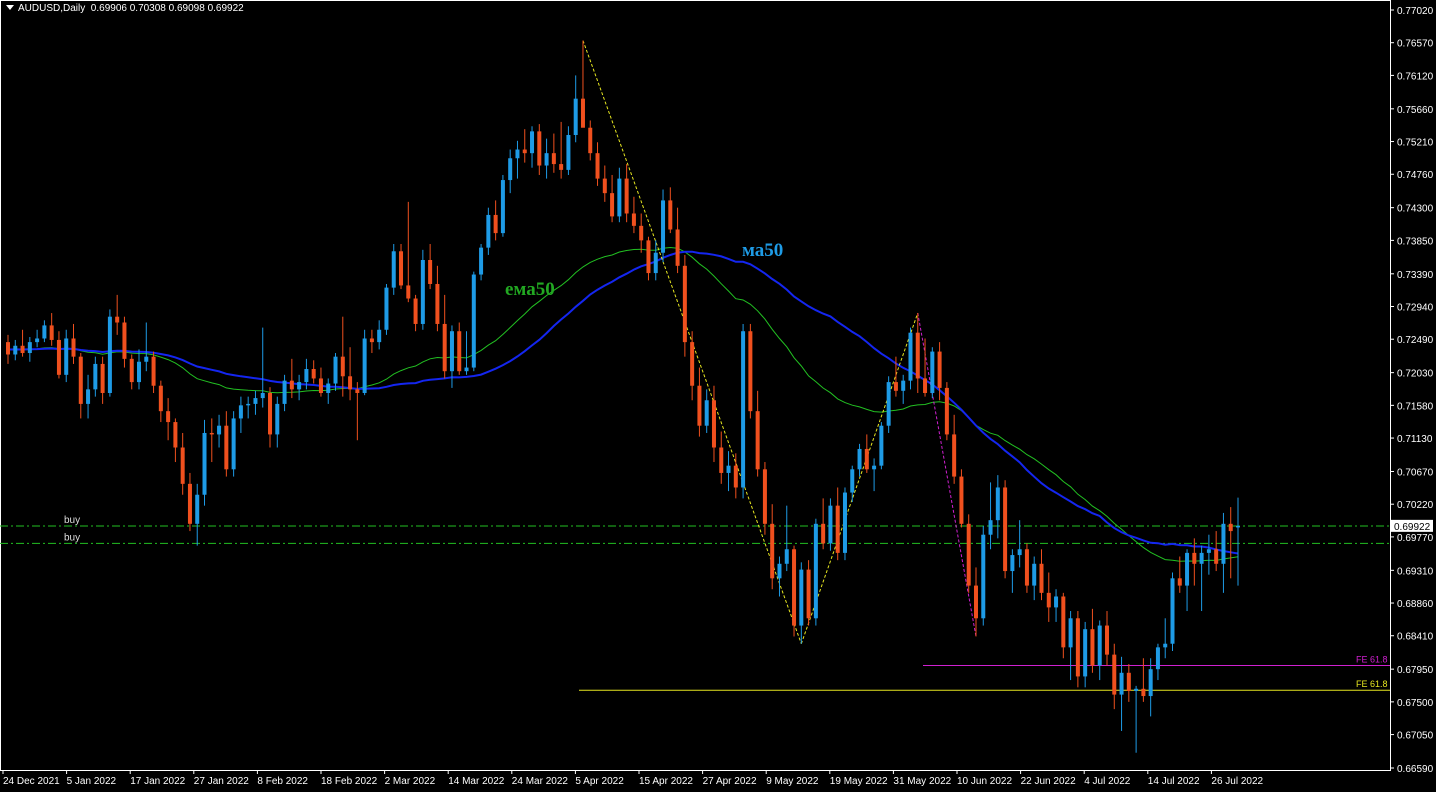 Image resolution: width=1436 pixels, height=792 pixels. I want to click on y-tick-label: 0.72030, so click(1415, 374).